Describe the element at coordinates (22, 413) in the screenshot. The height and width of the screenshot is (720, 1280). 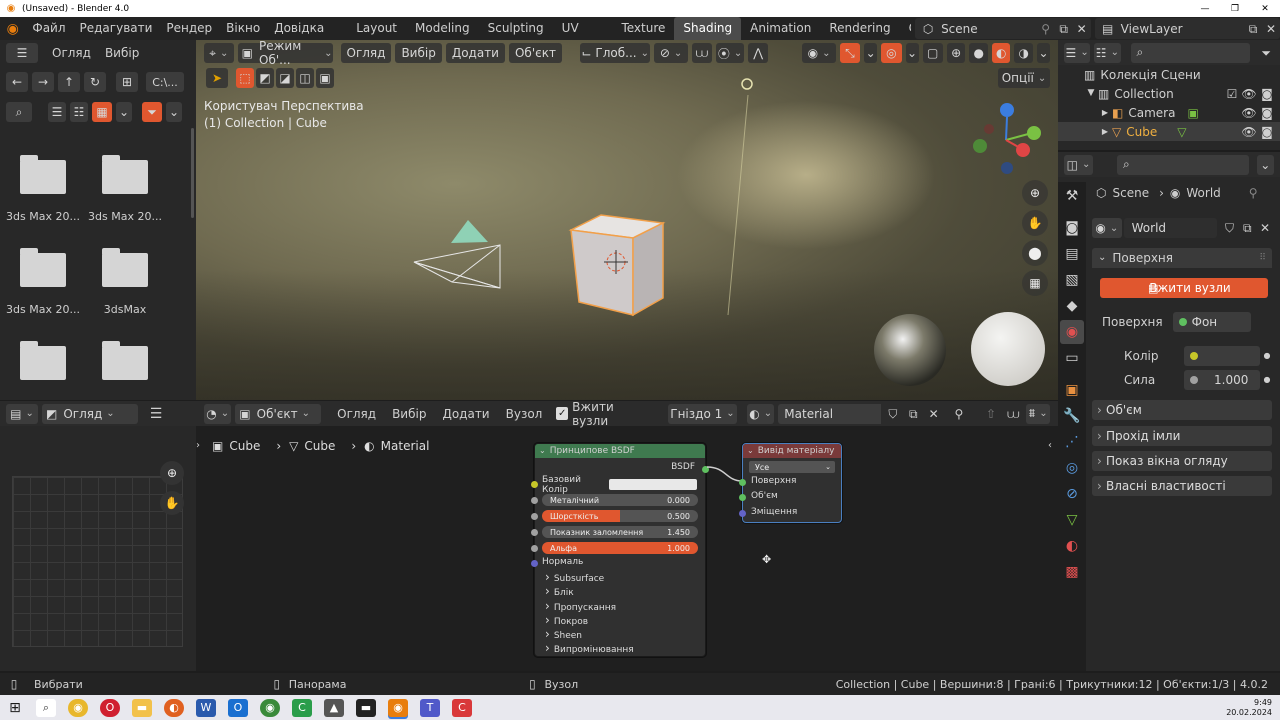
I see `editor-type-icon: ▤` at that location.